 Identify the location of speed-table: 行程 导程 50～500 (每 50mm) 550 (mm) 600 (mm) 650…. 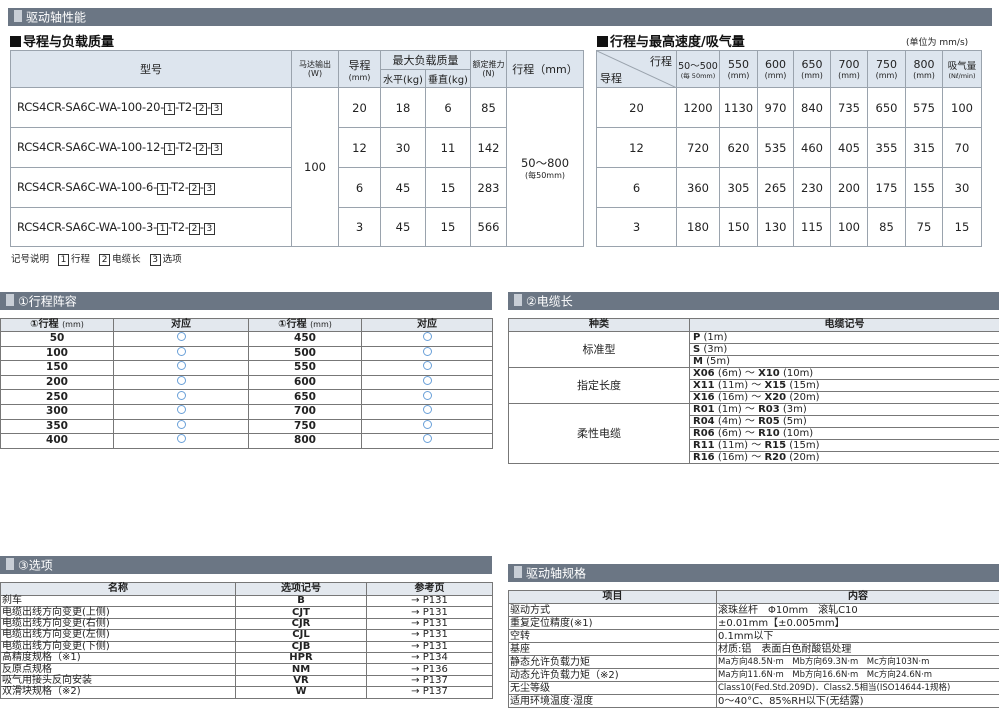
(789, 148).